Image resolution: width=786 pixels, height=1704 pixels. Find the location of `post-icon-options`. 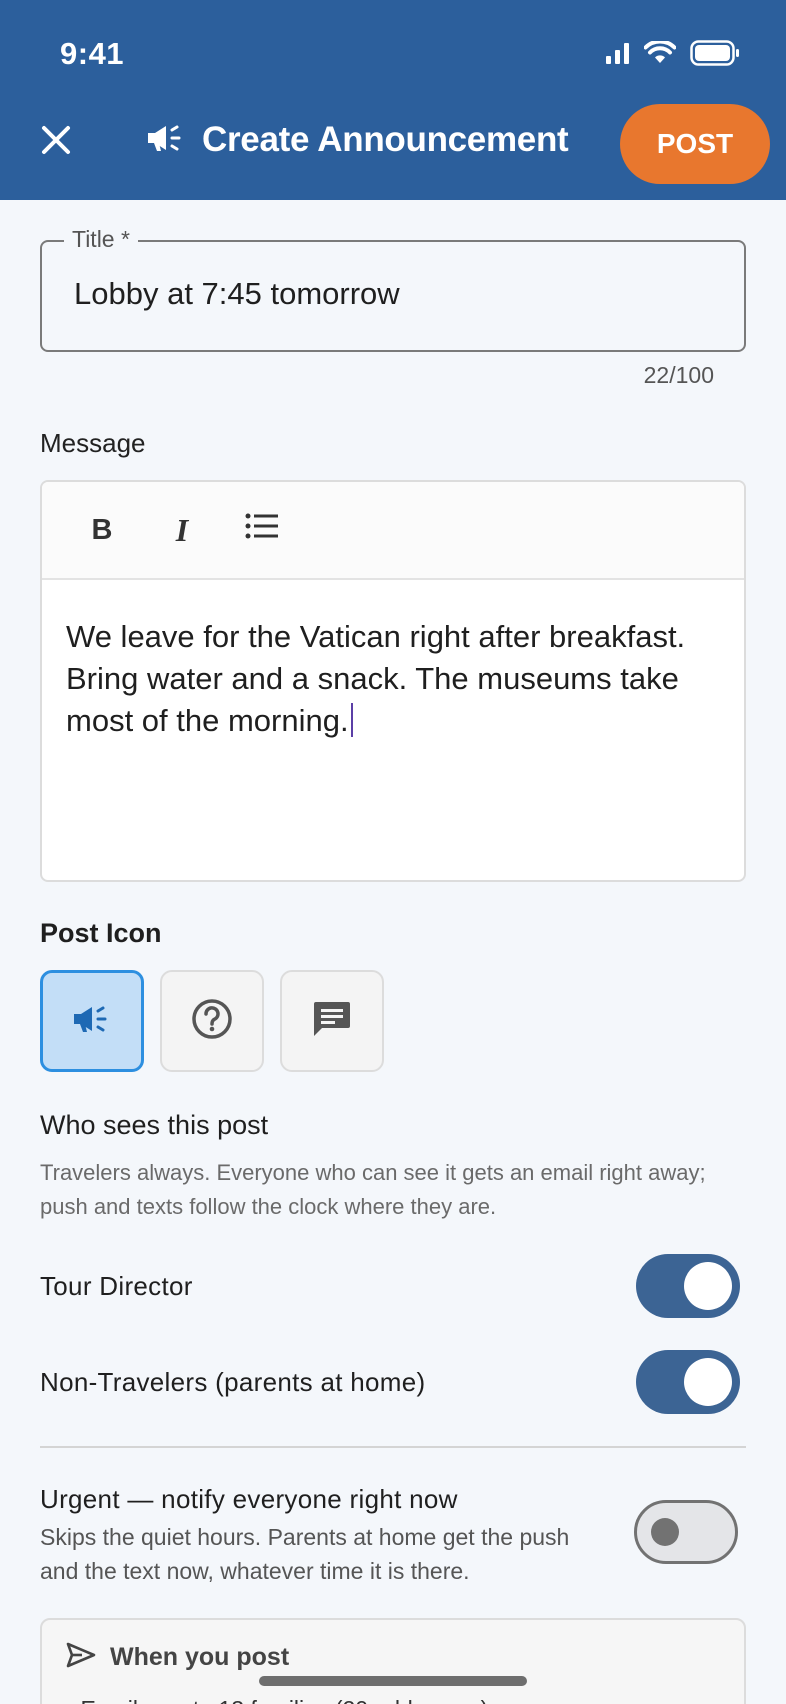

post-icon-options is located at coordinates (212, 1021).